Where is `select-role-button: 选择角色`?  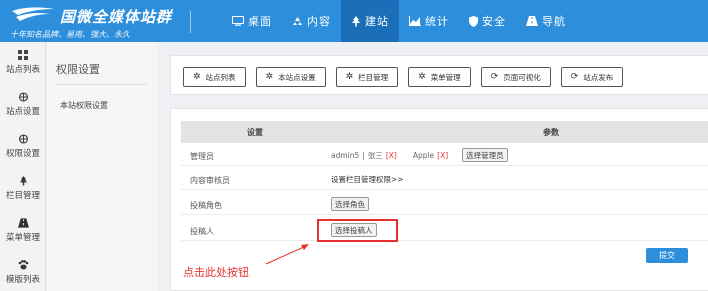
select-role-button: 选择角色 is located at coordinates (350, 204).